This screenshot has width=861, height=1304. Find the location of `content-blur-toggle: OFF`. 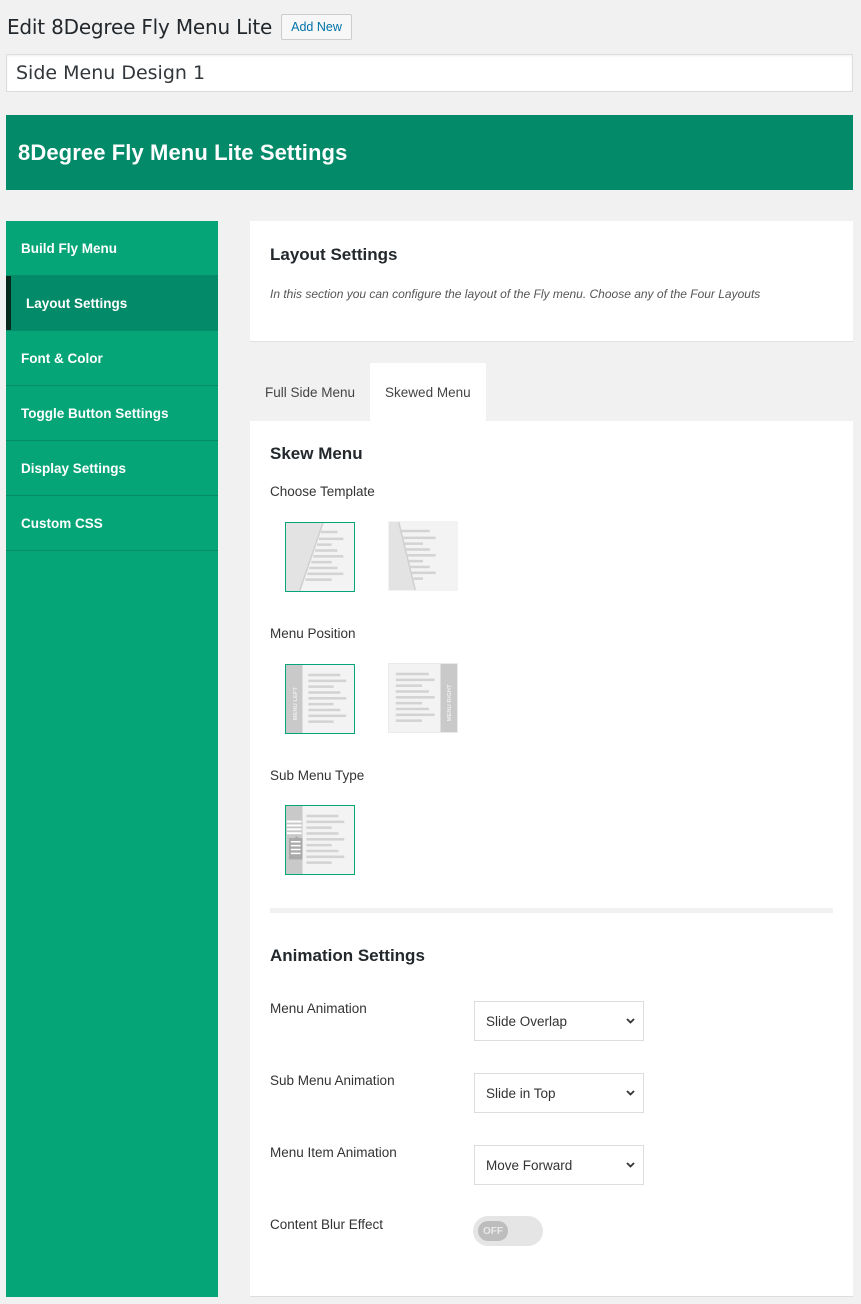

content-blur-toggle: OFF is located at coordinates (508, 1231).